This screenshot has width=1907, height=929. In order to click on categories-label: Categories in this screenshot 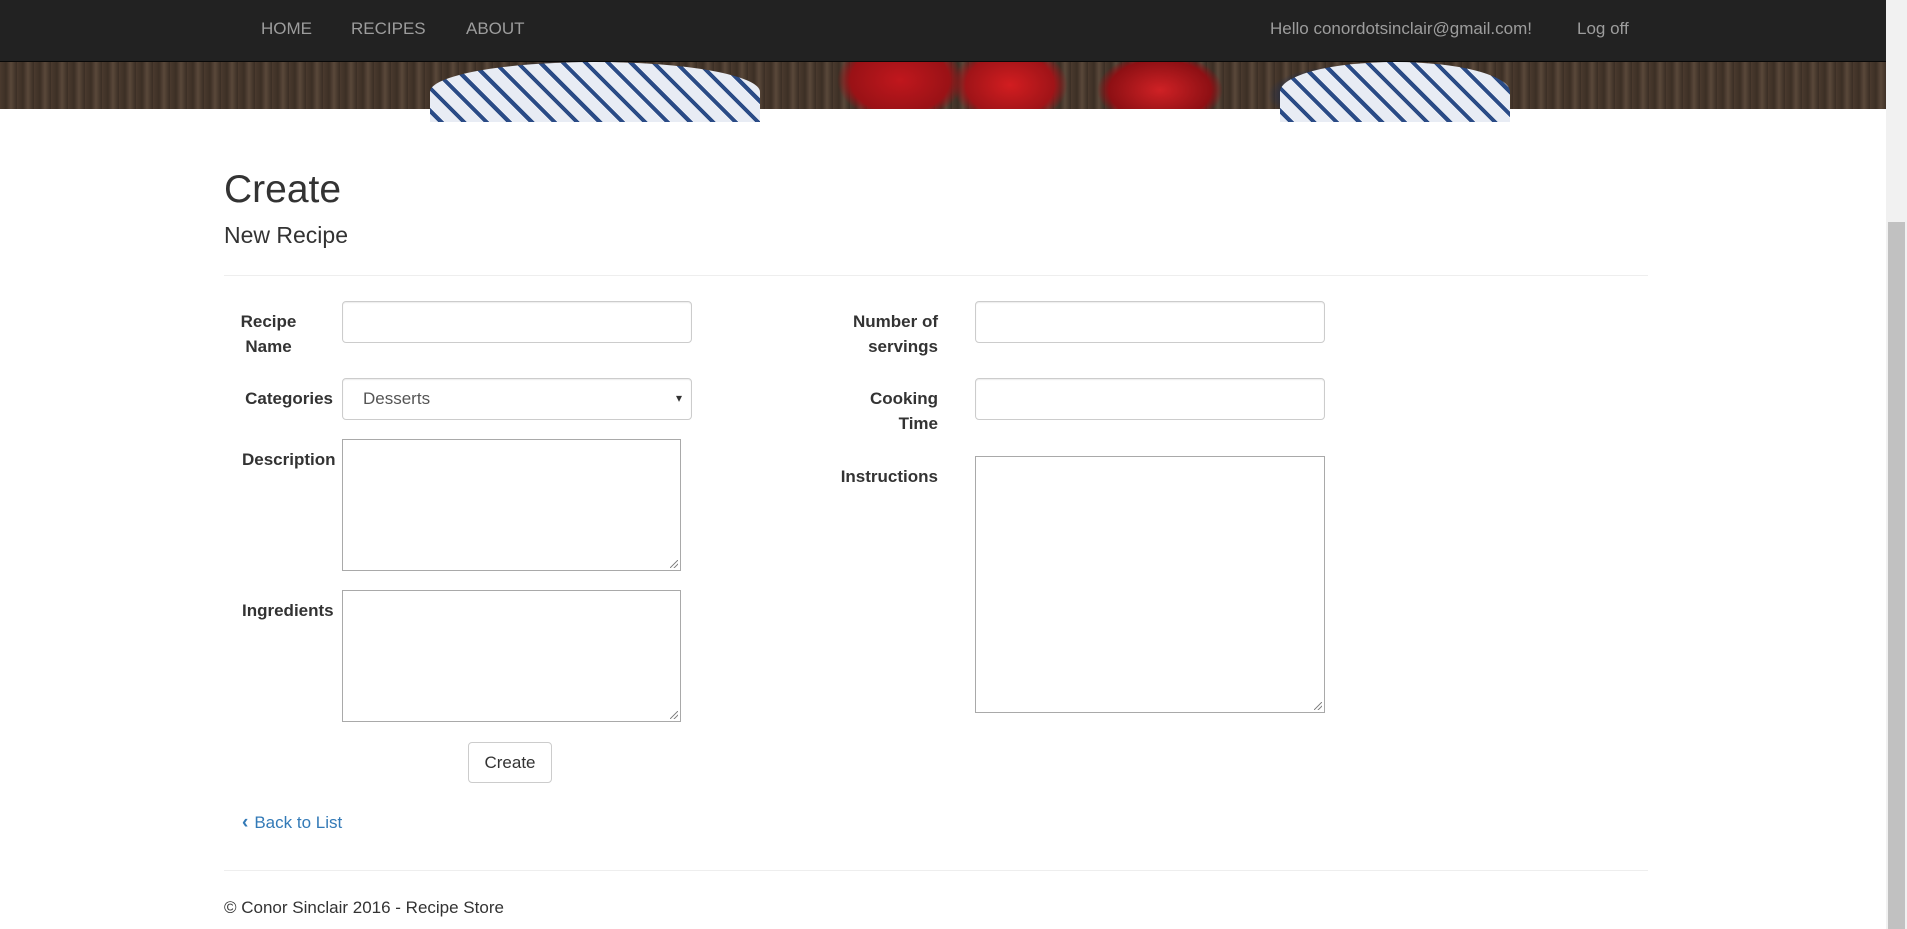, I will do `click(289, 398)`.